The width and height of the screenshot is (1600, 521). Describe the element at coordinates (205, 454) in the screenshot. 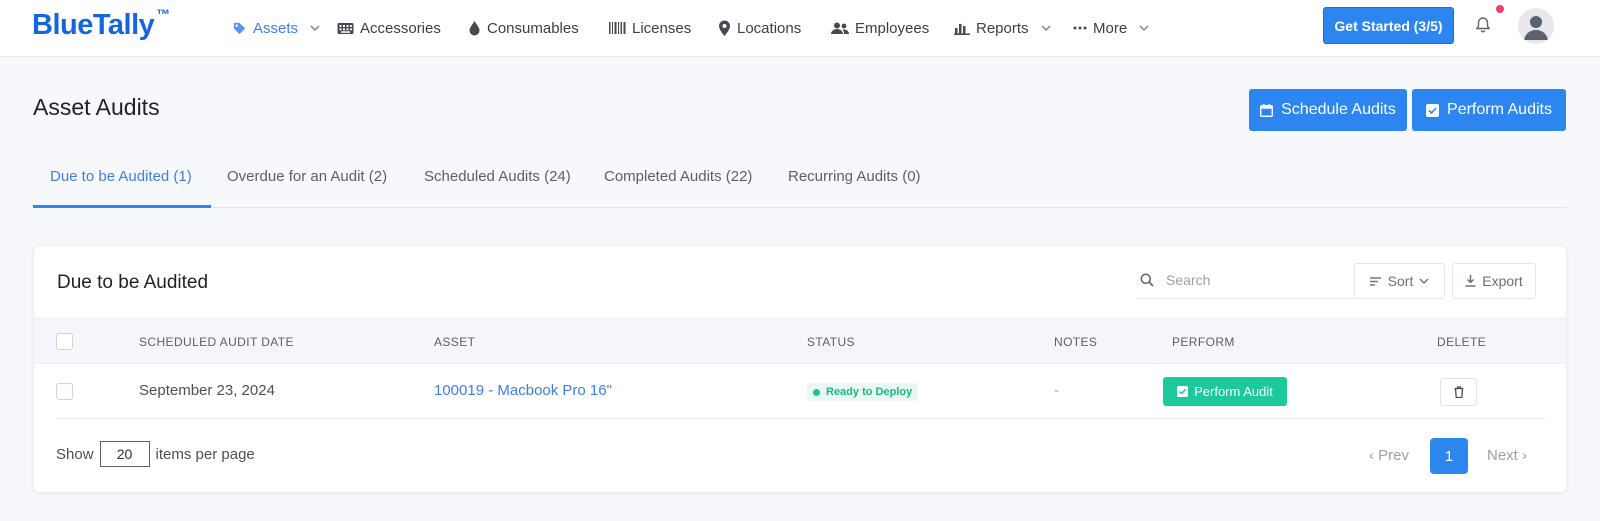

I see `per-page-suffix: items per page` at that location.